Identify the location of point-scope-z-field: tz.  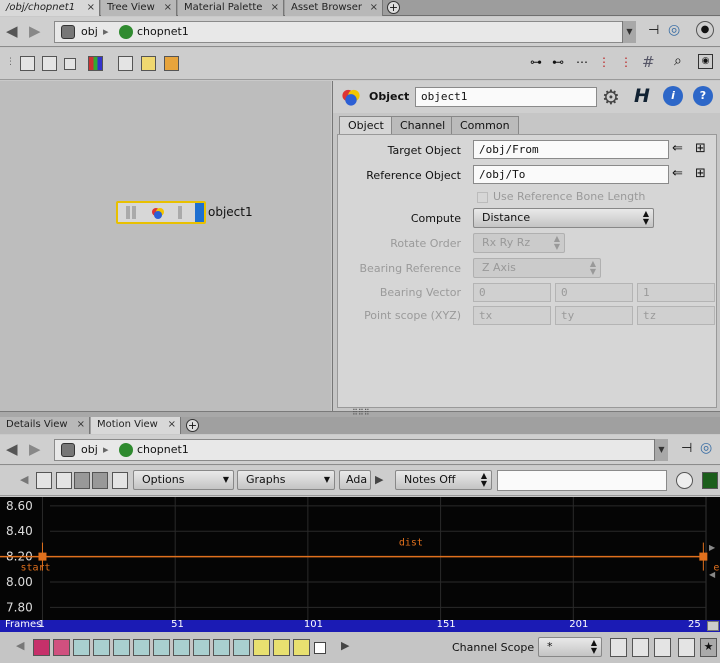
(676, 315).